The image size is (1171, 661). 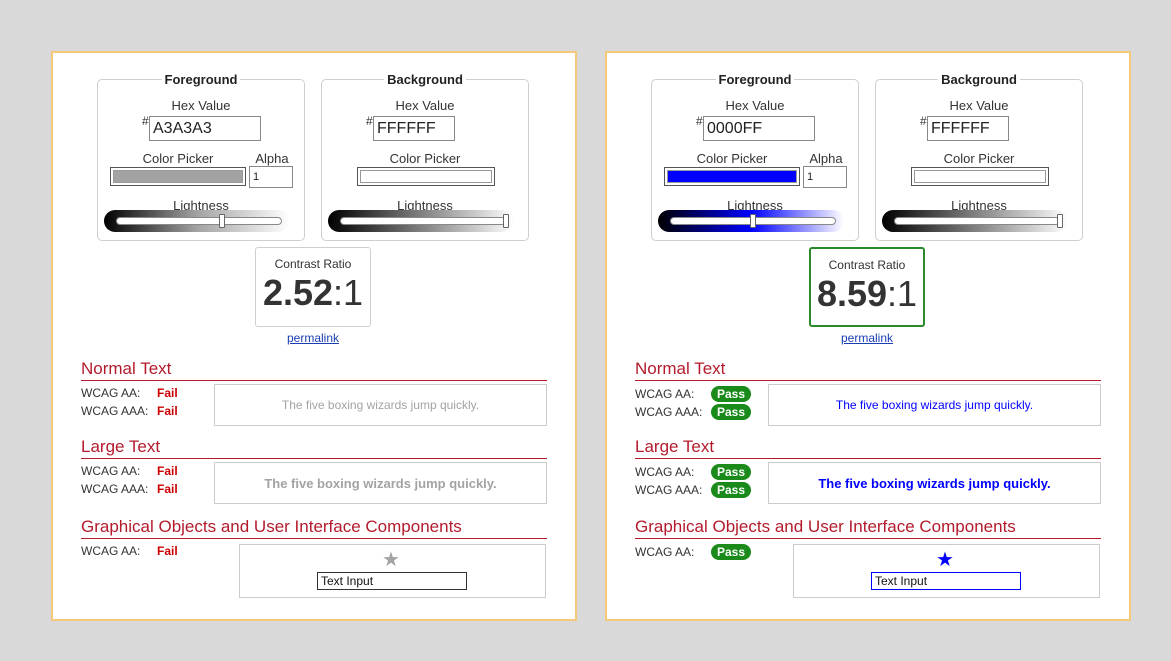 I want to click on graphics-wcag-aa-row: WCAG AA: Pass, so click(x=693, y=552).